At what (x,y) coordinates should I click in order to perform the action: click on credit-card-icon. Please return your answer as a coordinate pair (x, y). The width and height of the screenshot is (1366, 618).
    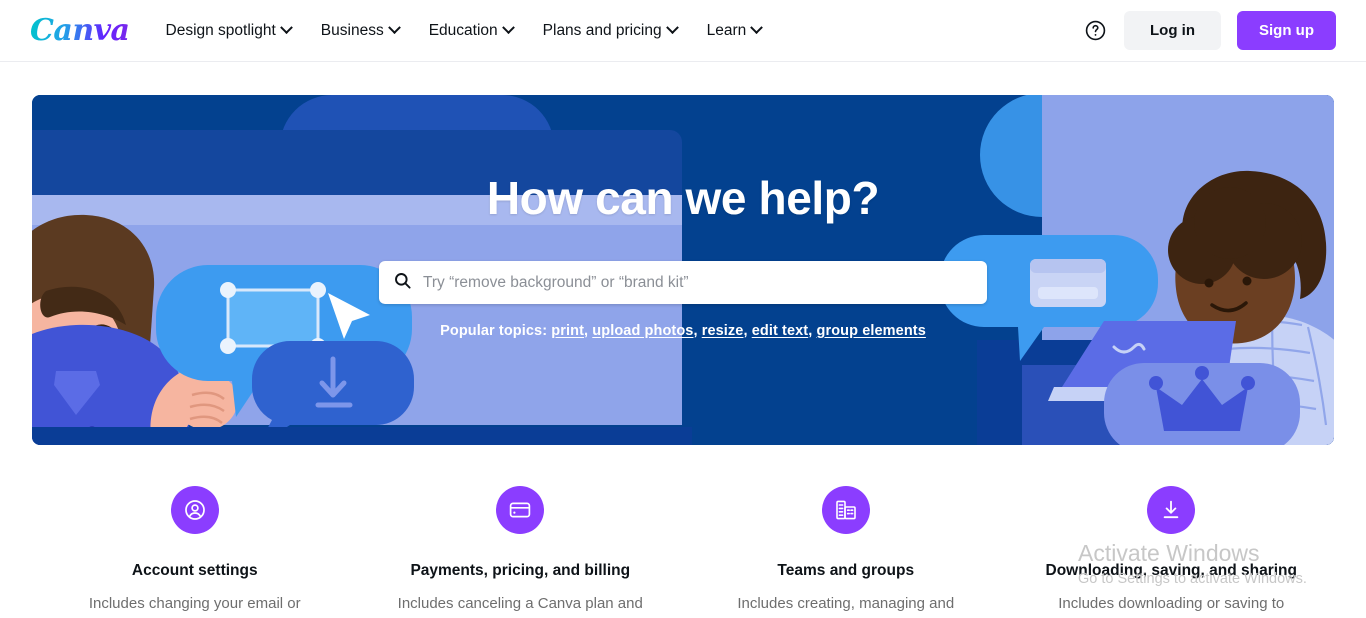
    Looking at the image, I should click on (520, 510).